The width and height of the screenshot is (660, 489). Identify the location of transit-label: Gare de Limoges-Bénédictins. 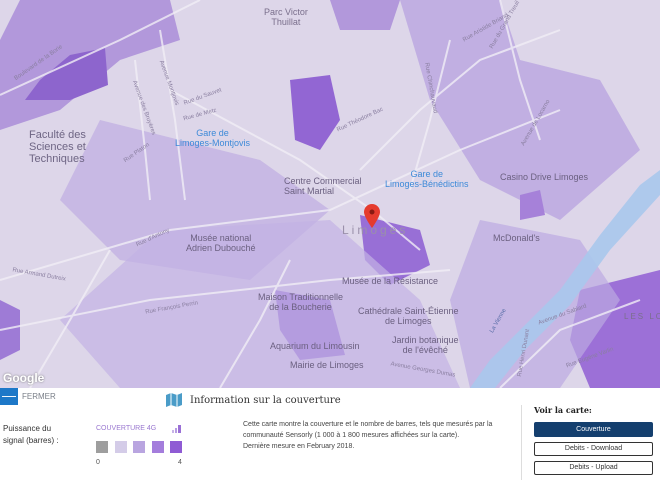
(427, 179).